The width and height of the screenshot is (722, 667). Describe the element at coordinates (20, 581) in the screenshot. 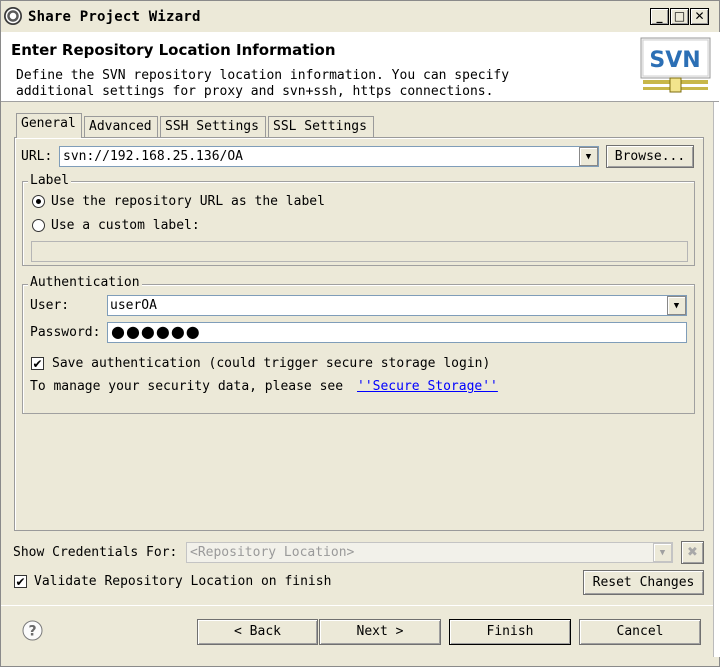

I see `validate-location-checkbox: ✔` at that location.